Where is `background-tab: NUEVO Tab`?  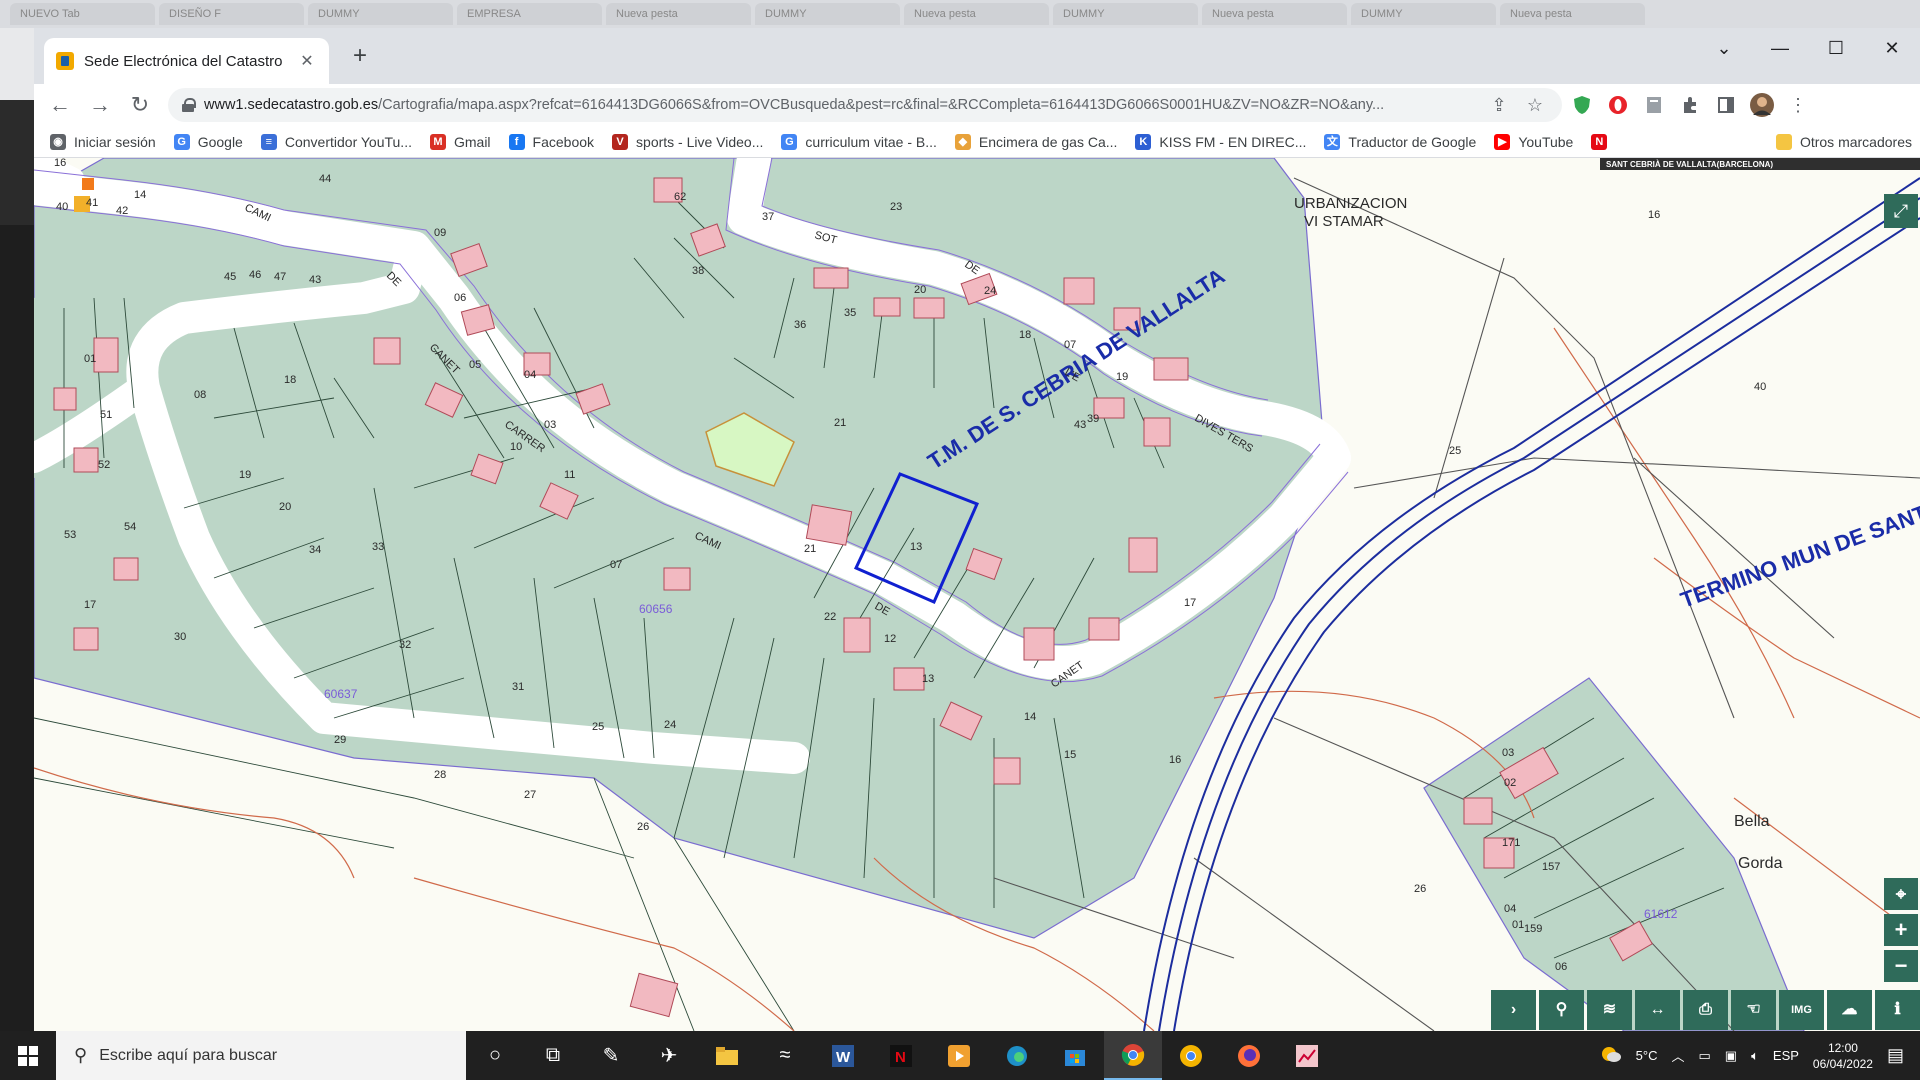 background-tab: NUEVO Tab is located at coordinates (82, 14).